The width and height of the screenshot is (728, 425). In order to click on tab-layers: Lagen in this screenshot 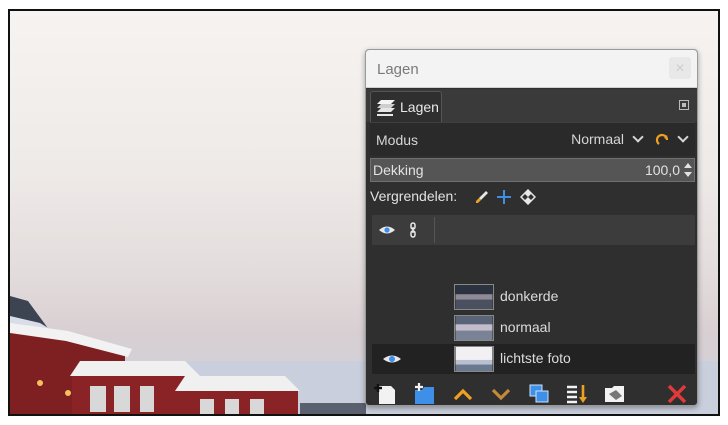, I will do `click(406, 106)`.